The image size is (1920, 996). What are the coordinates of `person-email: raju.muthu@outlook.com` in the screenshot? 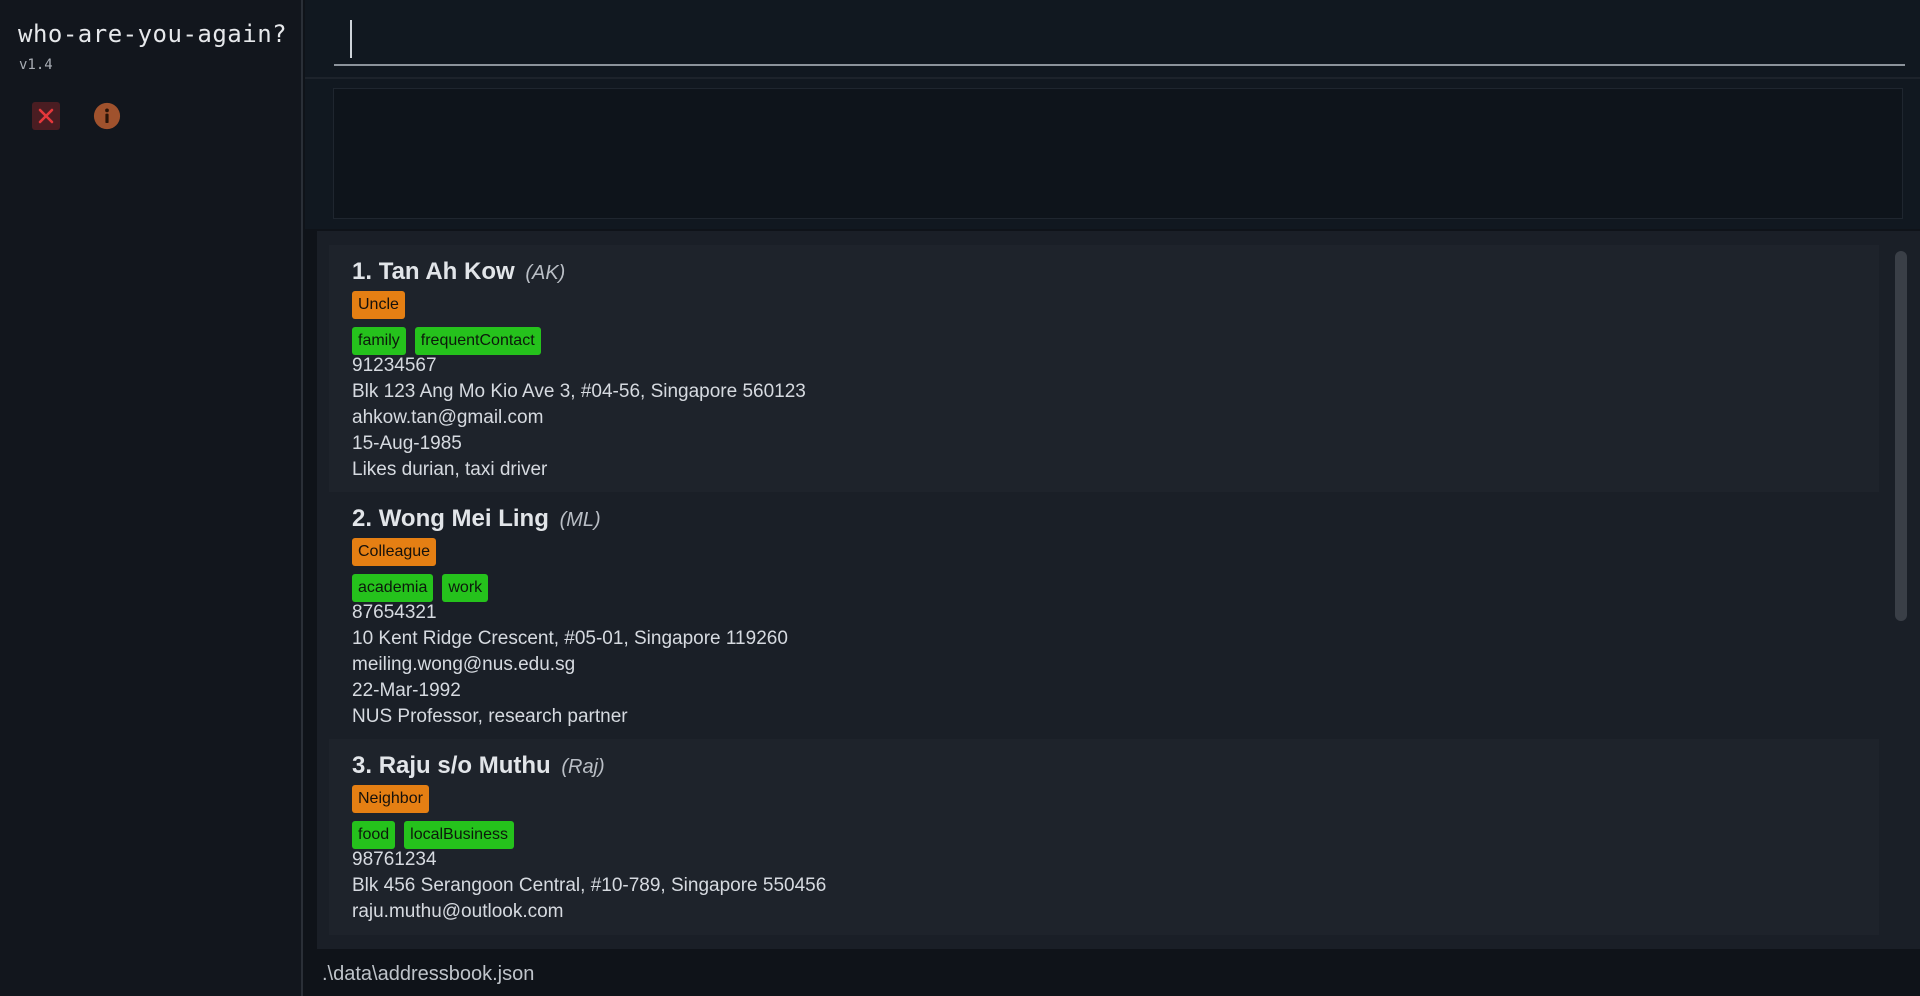 It's located at (458, 911).